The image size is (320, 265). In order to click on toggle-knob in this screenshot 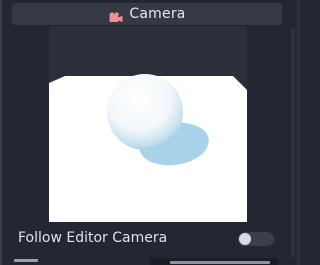, I will do `click(245, 239)`.